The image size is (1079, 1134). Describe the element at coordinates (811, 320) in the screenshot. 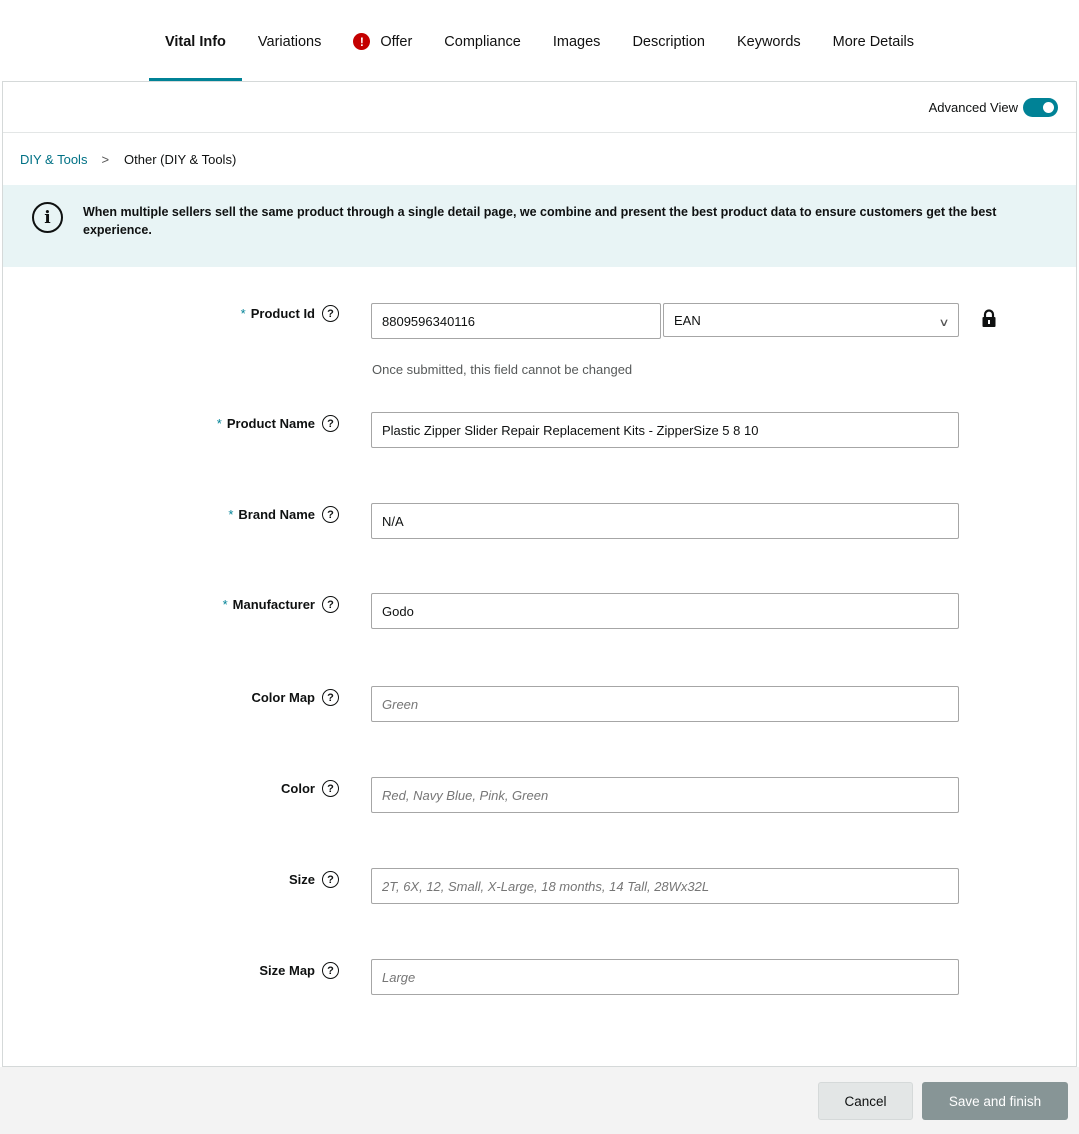

I see `product-id-type-select: EAN ∨` at that location.